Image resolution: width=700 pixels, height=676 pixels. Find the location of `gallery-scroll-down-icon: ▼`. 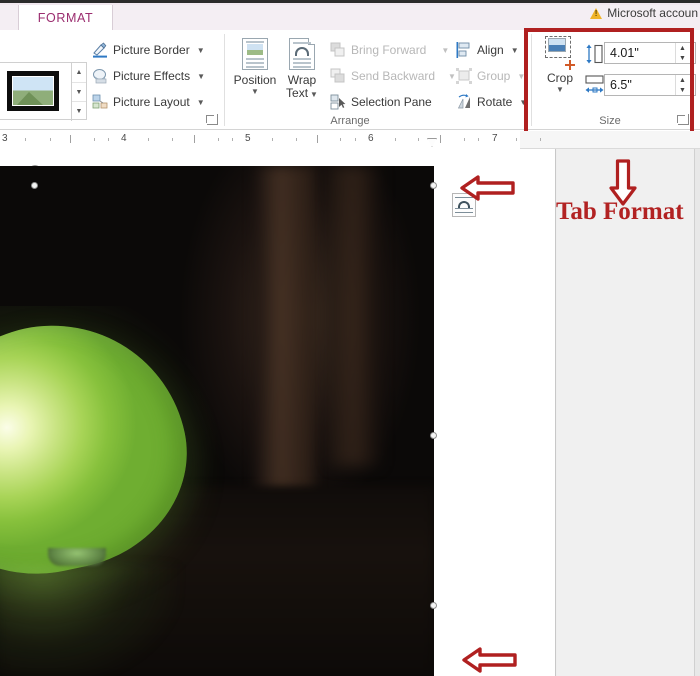

gallery-scroll-down-icon: ▼ is located at coordinates (79, 93).